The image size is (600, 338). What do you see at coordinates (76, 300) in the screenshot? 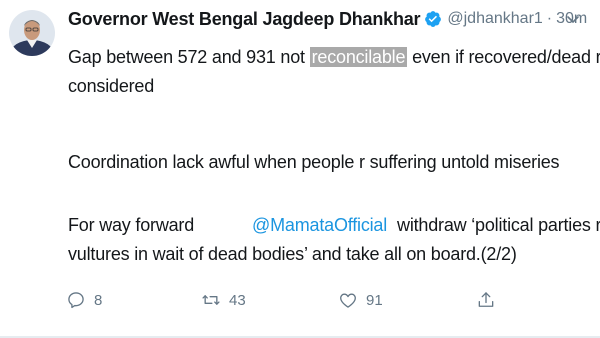
I see `reply-icon` at bounding box center [76, 300].